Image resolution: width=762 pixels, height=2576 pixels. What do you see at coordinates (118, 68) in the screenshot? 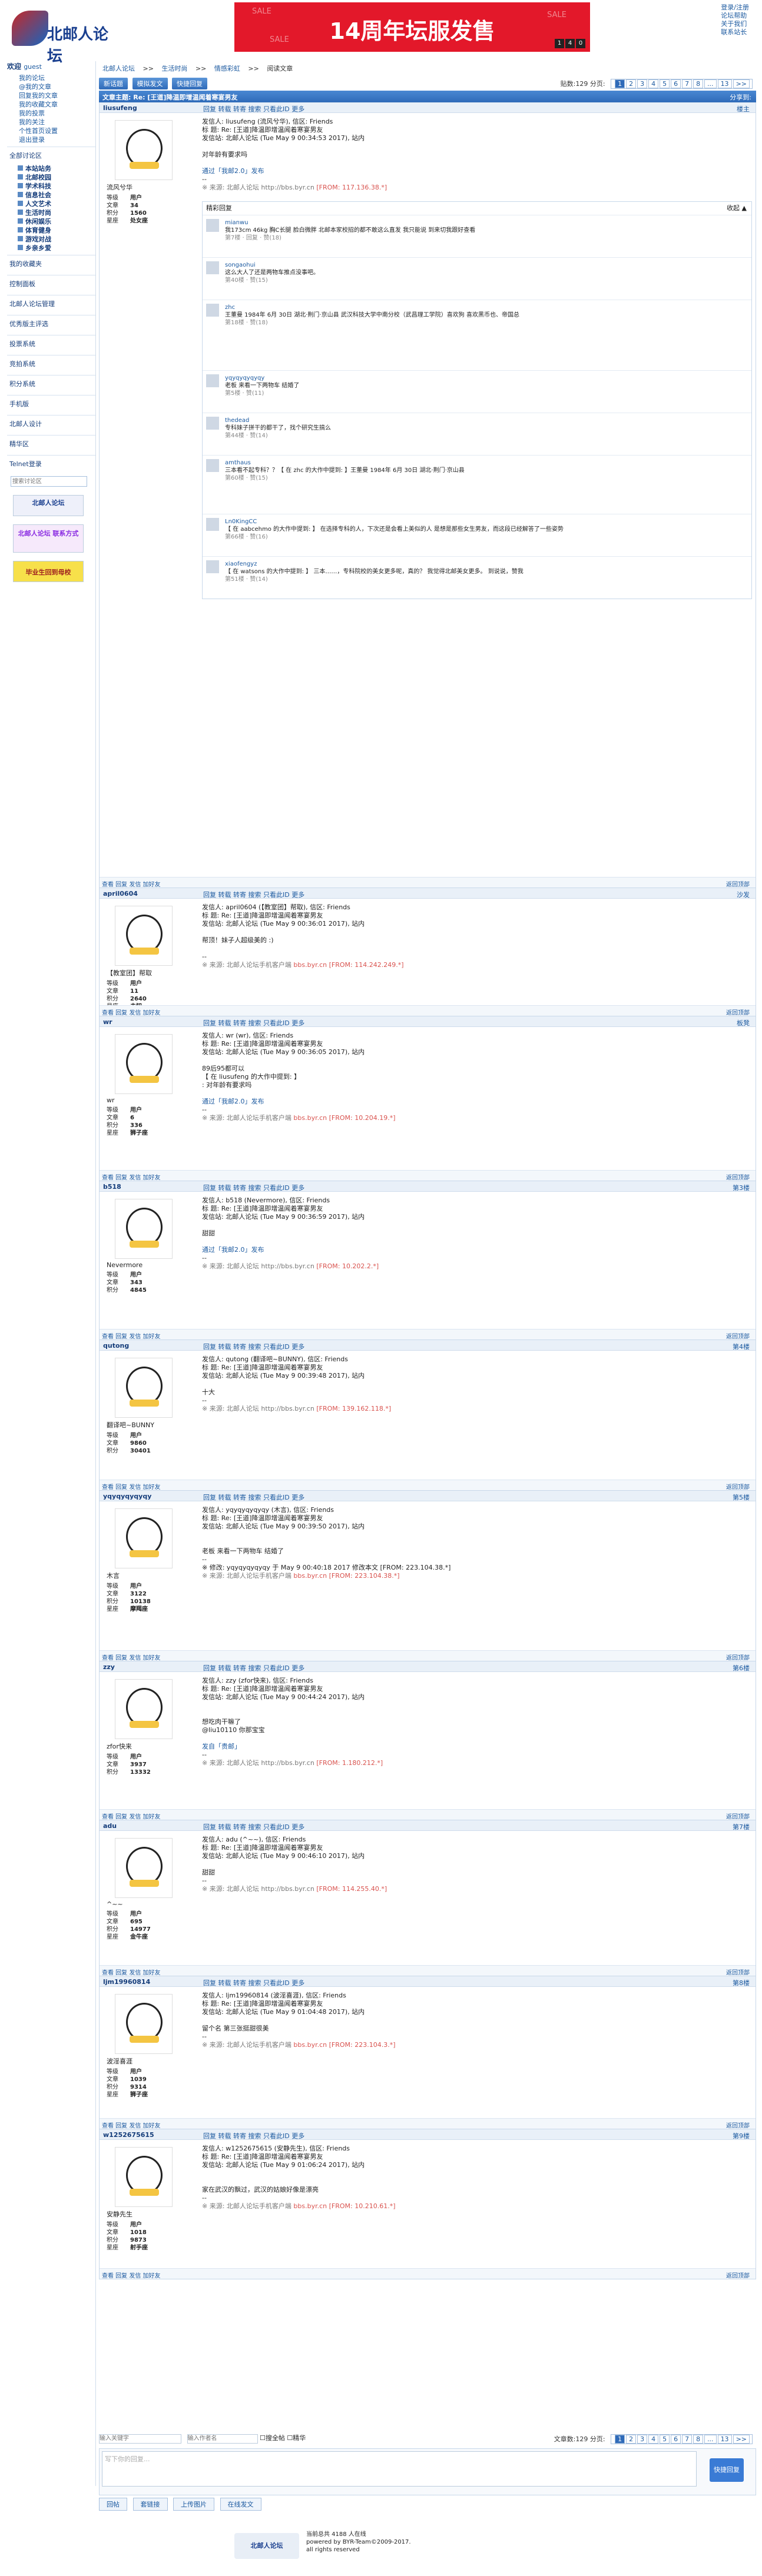
I see `breadcrumb-item: 北邮人论坛` at bounding box center [118, 68].